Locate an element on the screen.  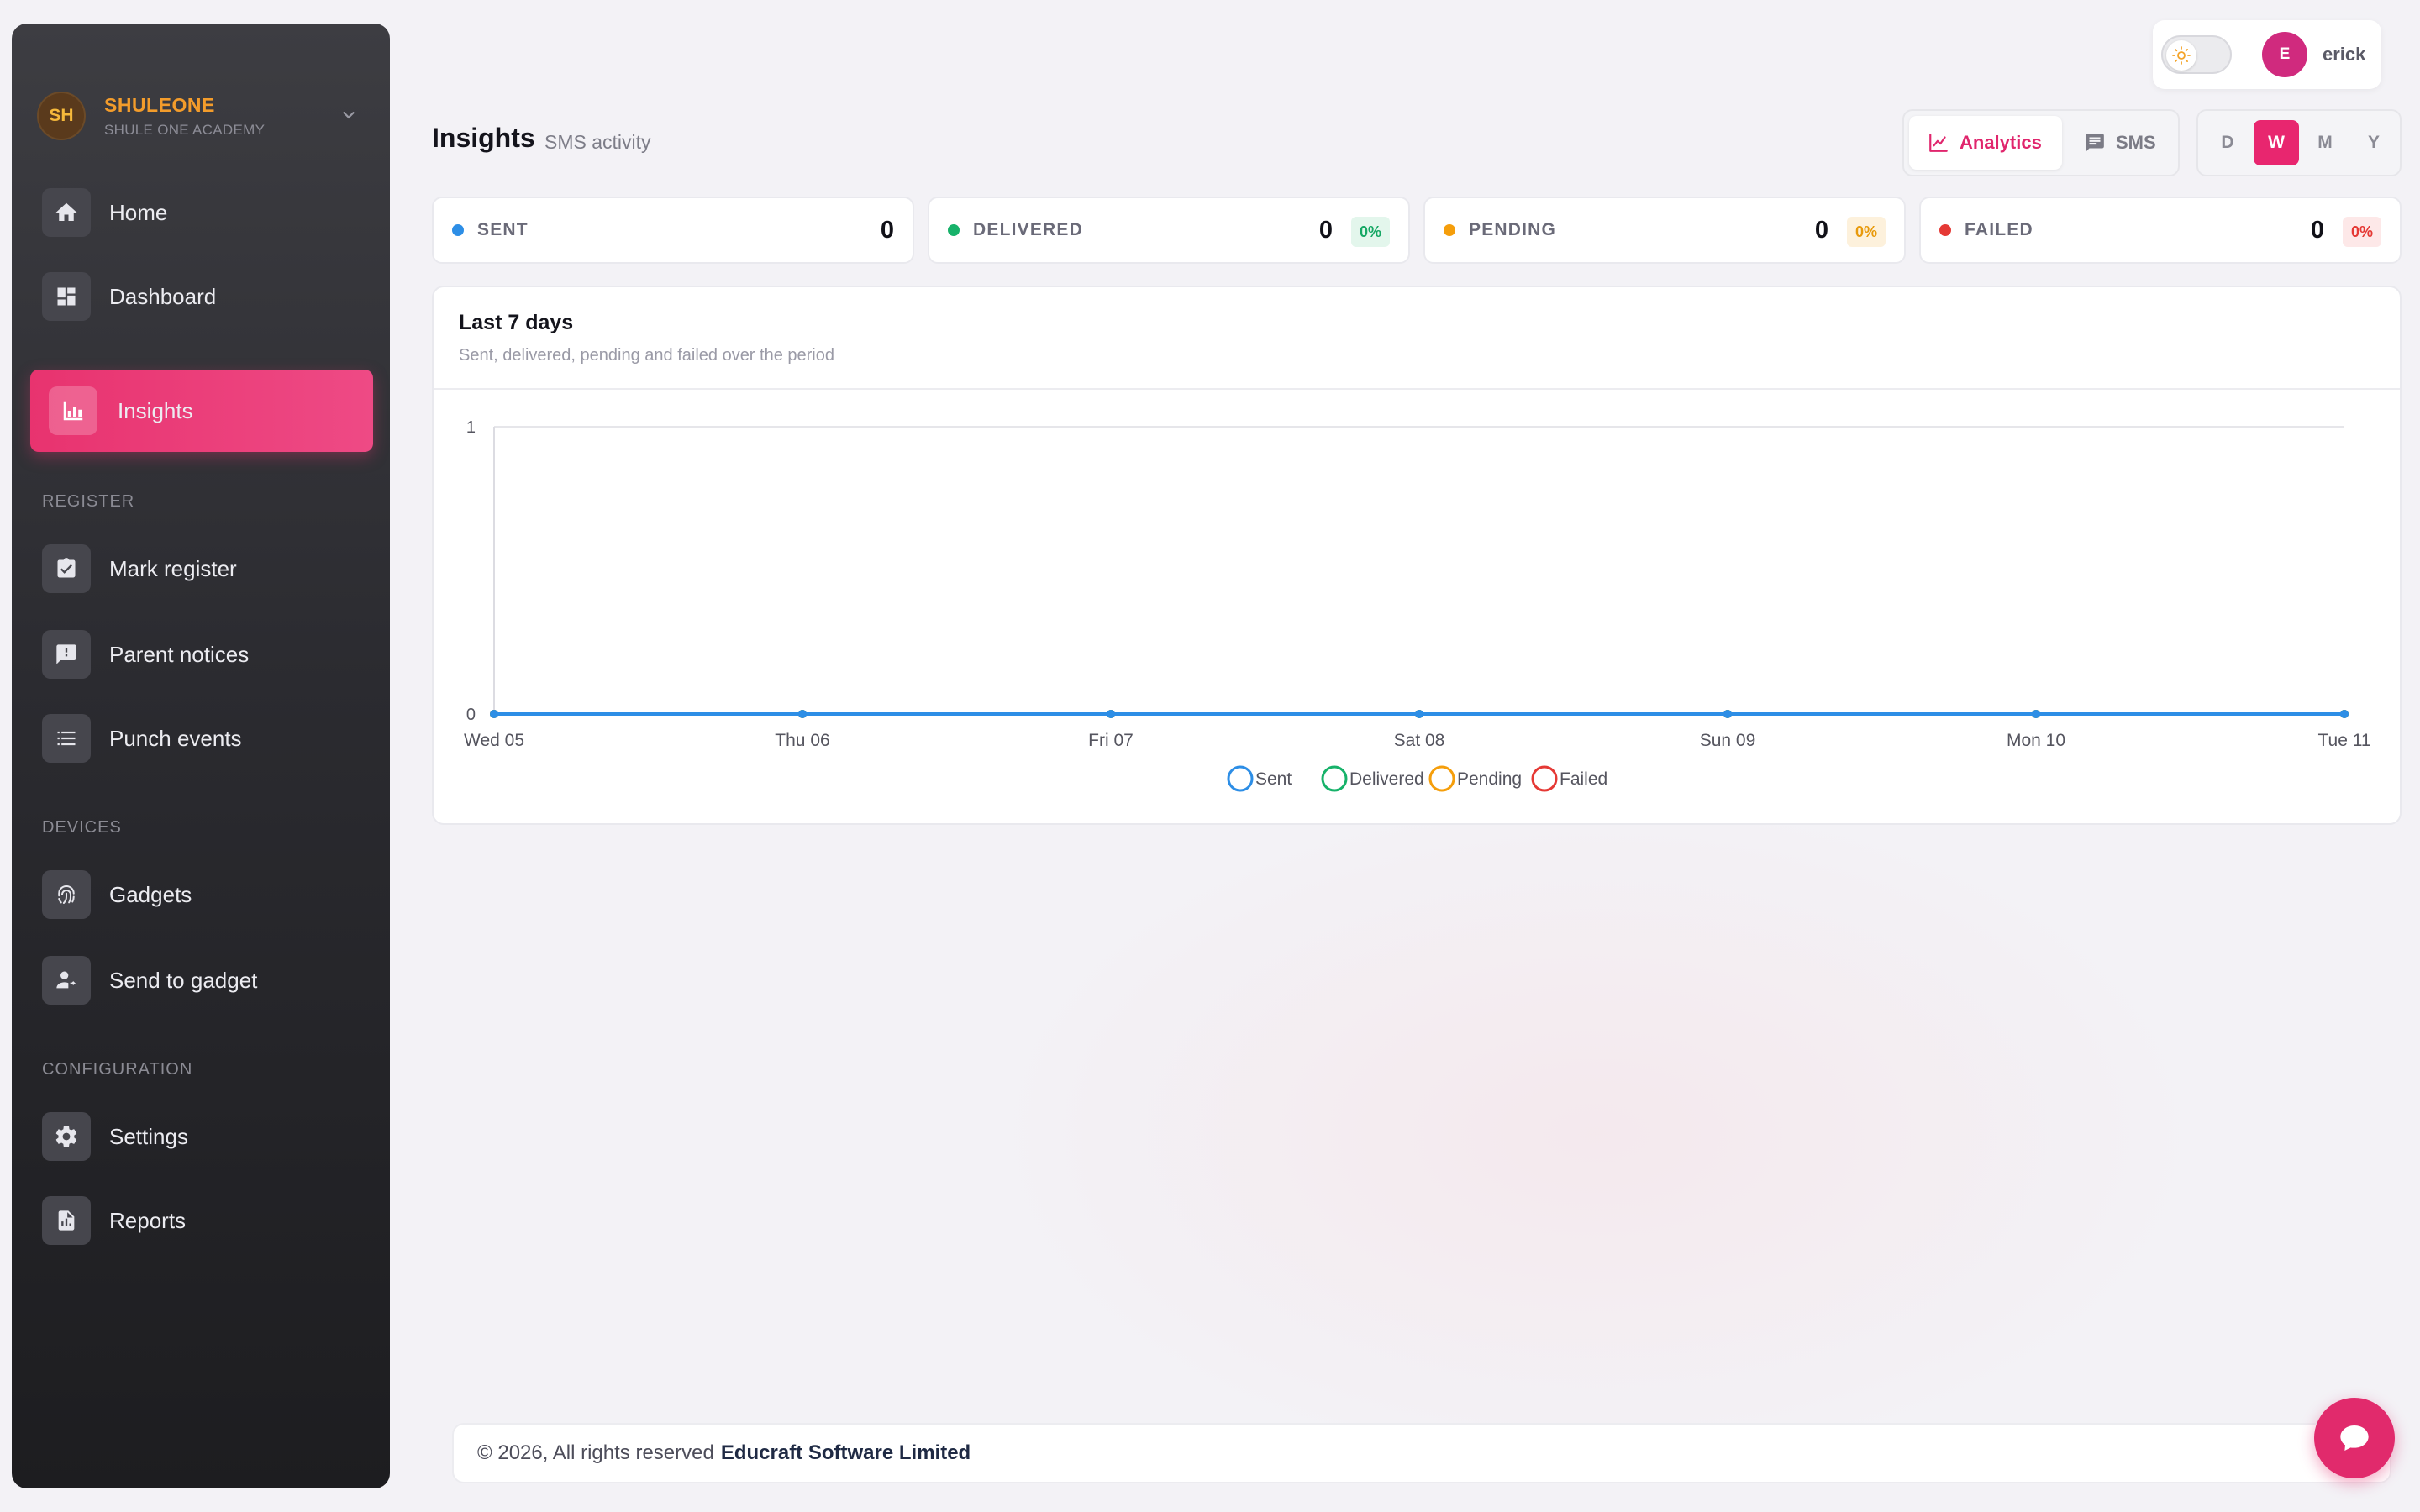
line-chart-icon is located at coordinates (1938, 143).